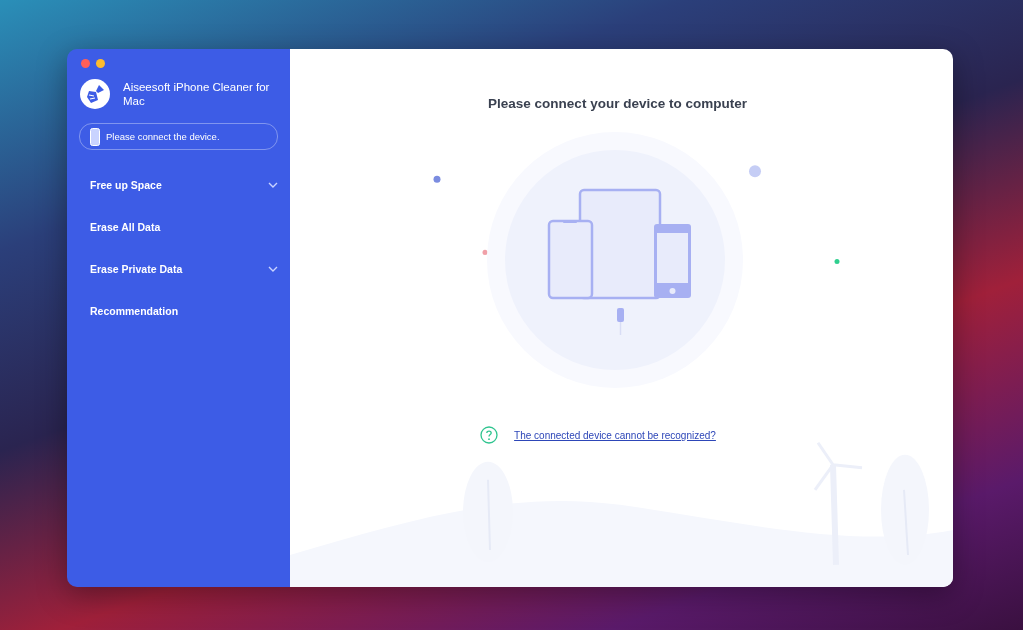 The height and width of the screenshot is (630, 1023). Describe the element at coordinates (617, 103) in the screenshot. I see `main-title: Please connect your device to computer` at that location.